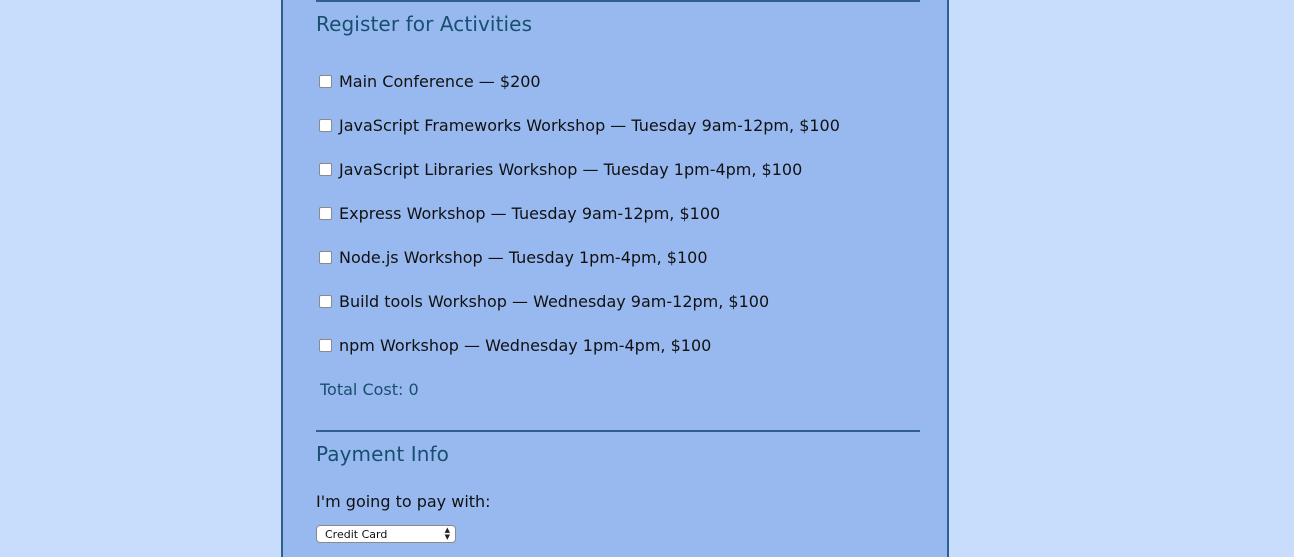  What do you see at coordinates (525, 345) in the screenshot?
I see `activity-label: npm Workshop — Wednesday 1pm-4pm, $100` at bounding box center [525, 345].